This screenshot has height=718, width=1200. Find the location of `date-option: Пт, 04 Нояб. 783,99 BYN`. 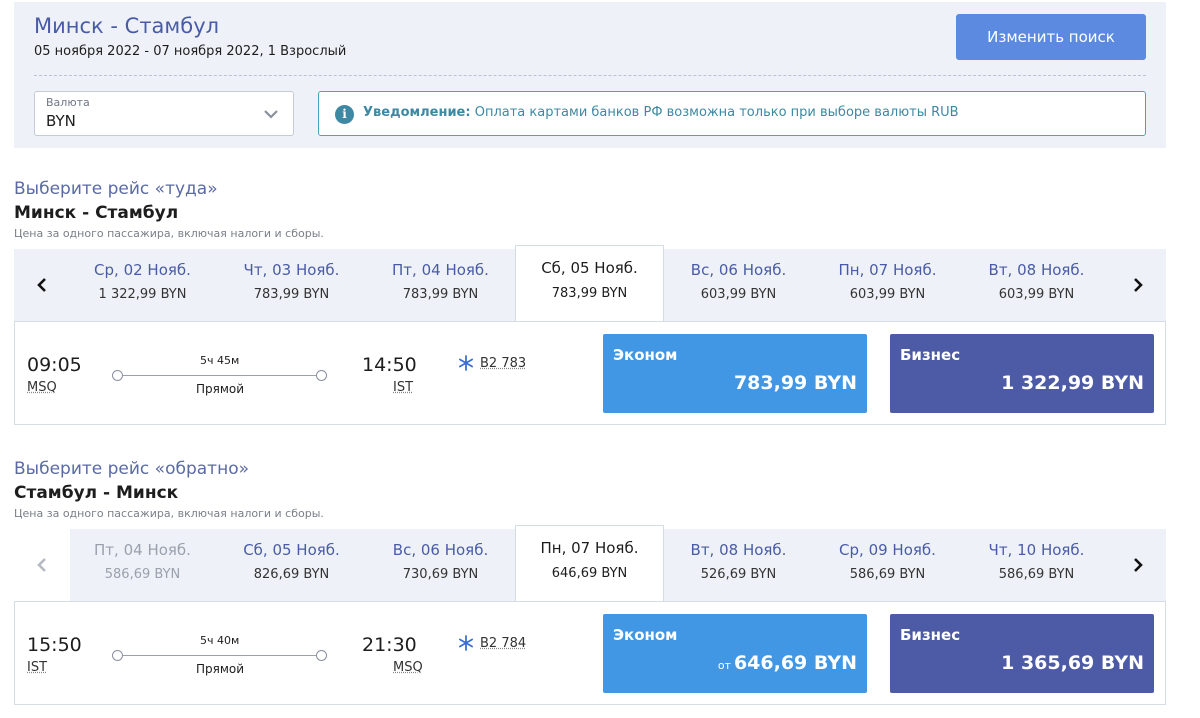

date-option: Пт, 04 Нояб. 783,99 BYN is located at coordinates (440, 285).